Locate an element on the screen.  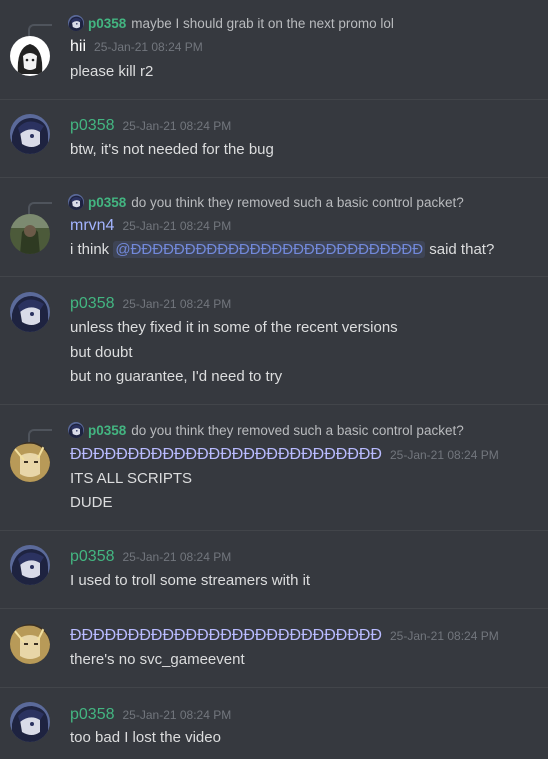
message-header: mrvn4 25-Jan-21 08:24 PM is located at coordinates (150, 227).